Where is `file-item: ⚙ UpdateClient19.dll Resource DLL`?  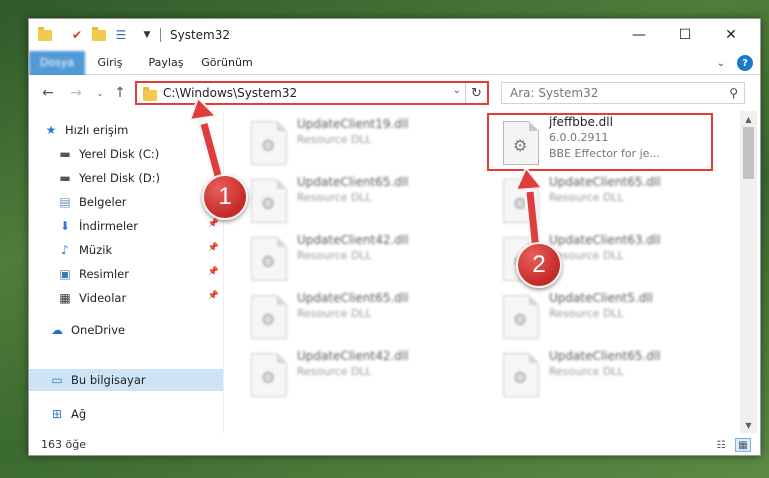 file-item: ⚙ UpdateClient19.dll Resource DLL is located at coordinates (354, 144).